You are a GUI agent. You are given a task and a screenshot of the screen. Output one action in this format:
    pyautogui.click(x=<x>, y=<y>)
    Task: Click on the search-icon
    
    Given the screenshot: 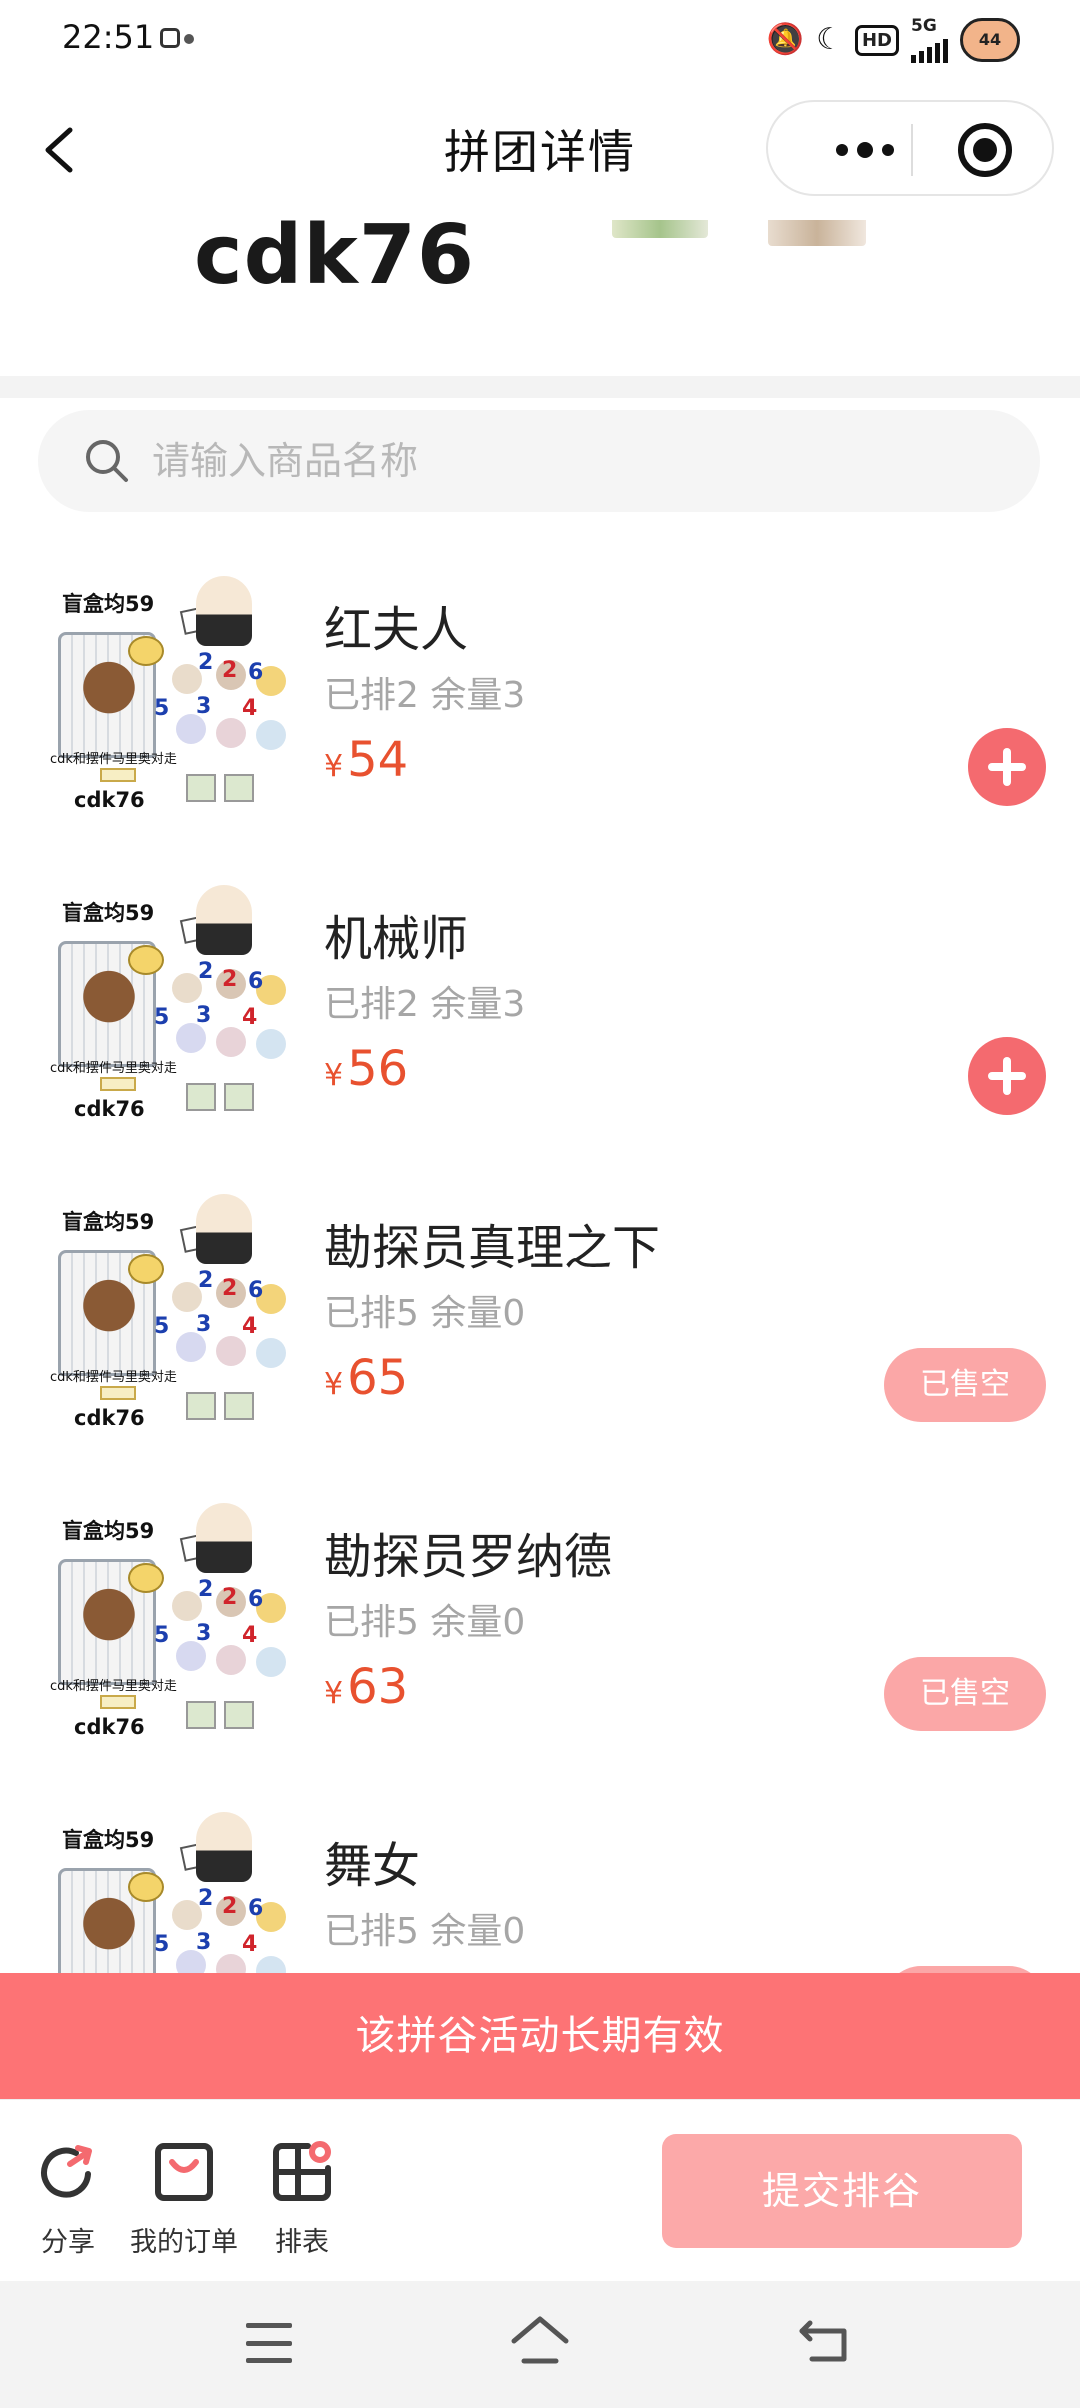 What is the action you would take?
    pyautogui.click(x=107, y=461)
    